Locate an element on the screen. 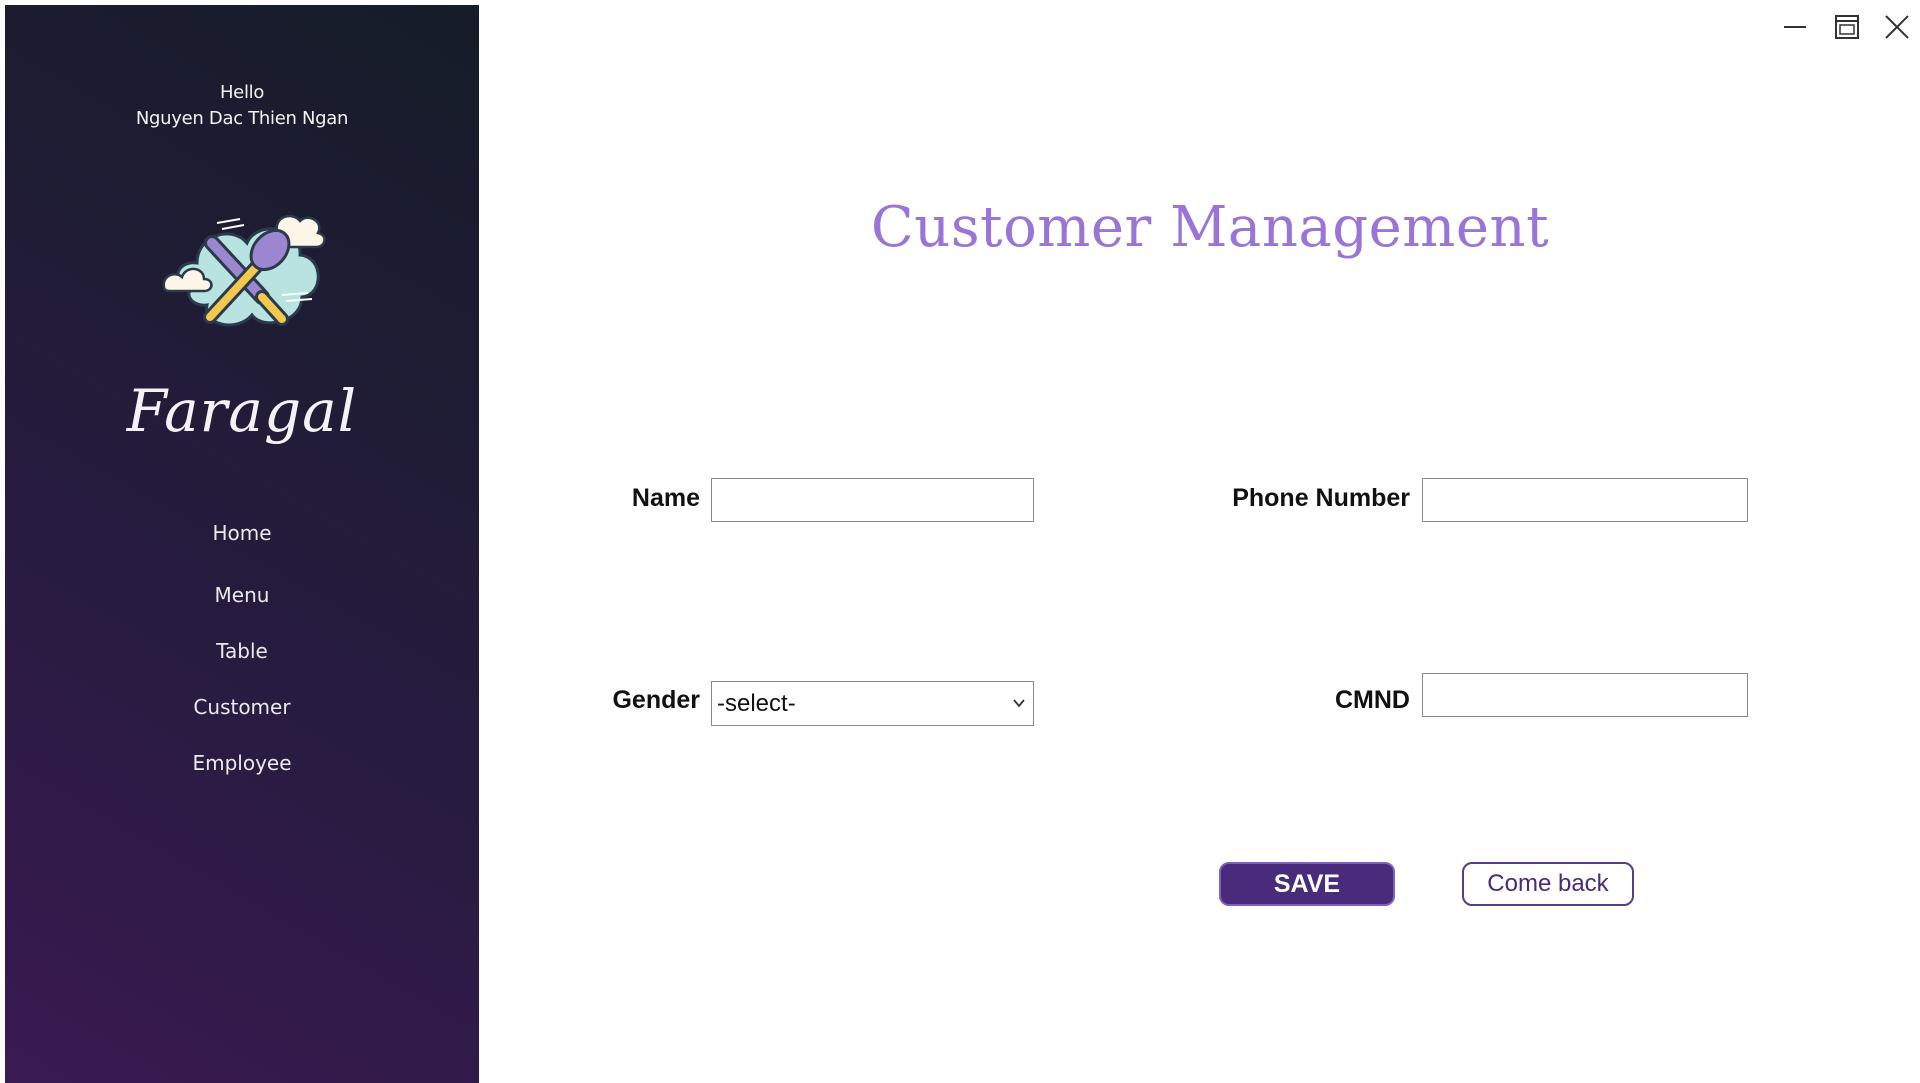  phone-number-label: Phone Number is located at coordinates (1321, 498).